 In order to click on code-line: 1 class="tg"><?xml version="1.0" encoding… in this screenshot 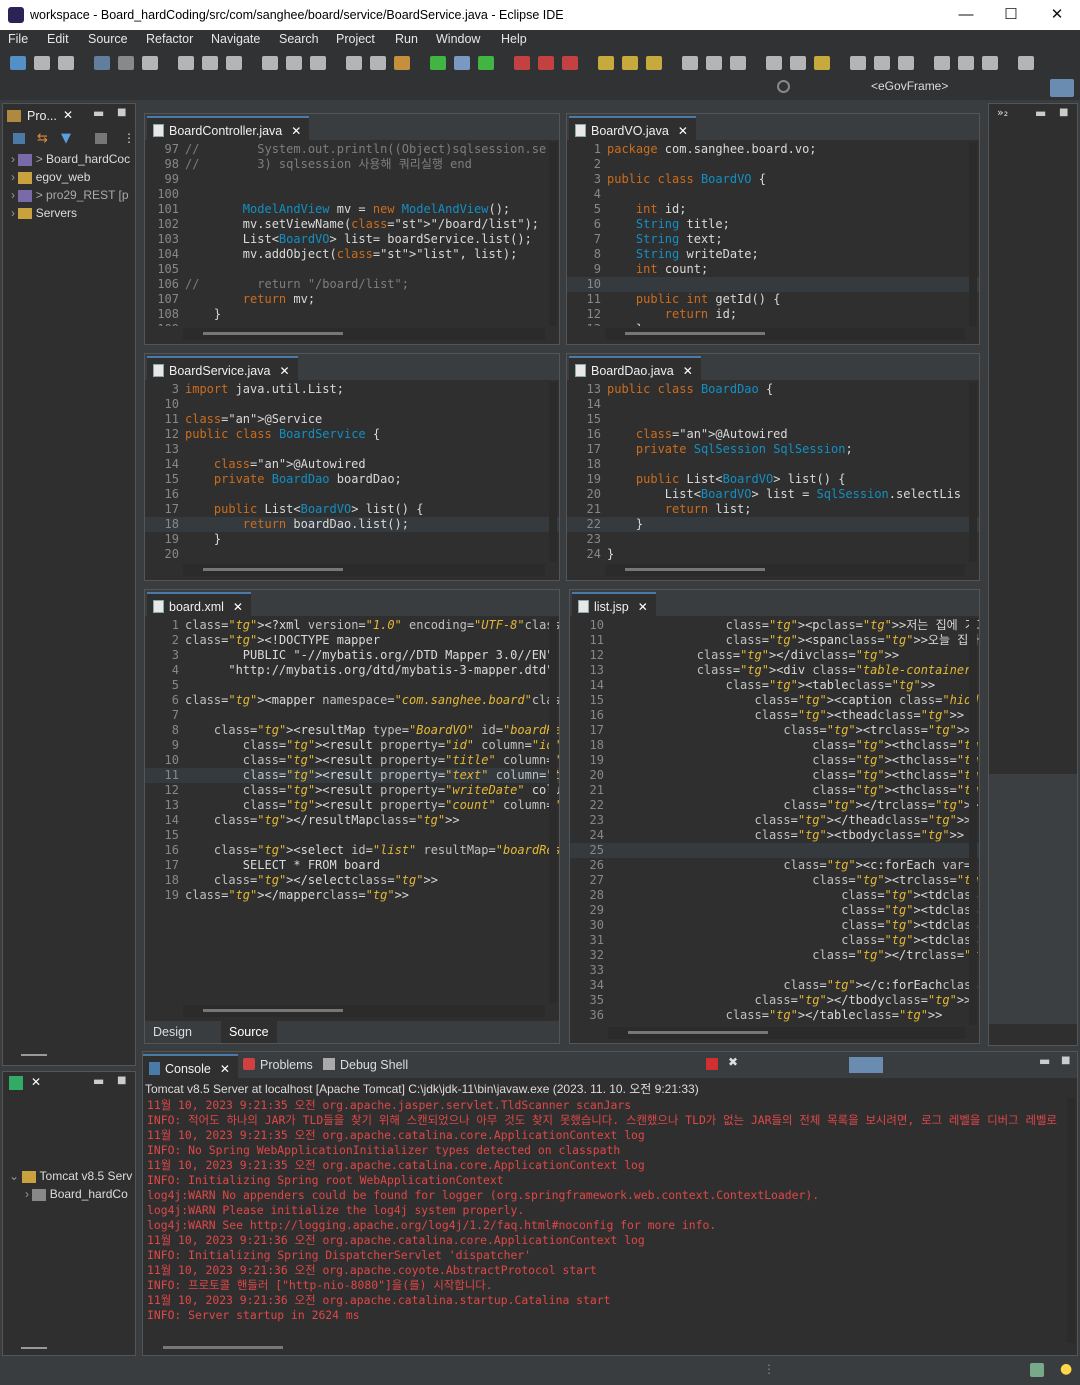, I will do `click(352, 625)`.